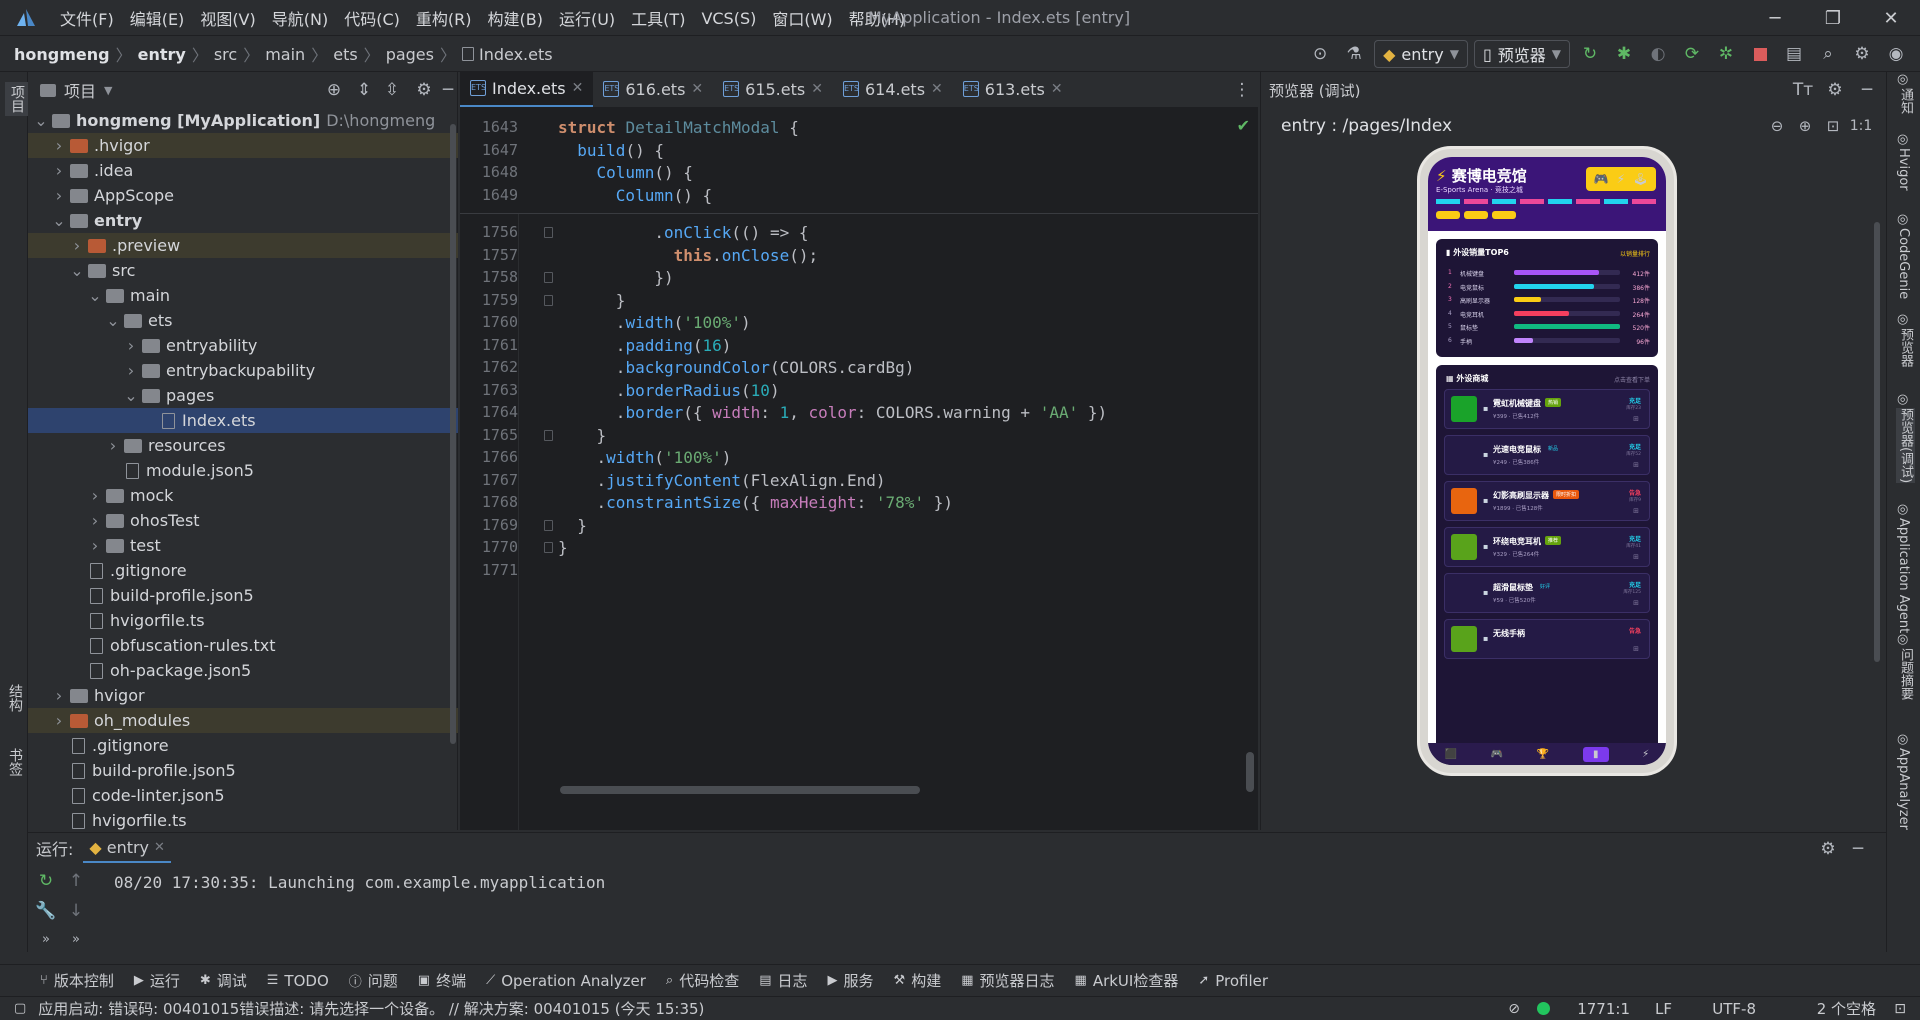  What do you see at coordinates (243, 645) in the screenshot?
I see `tree-node: obfuscation-rules.txt` at bounding box center [243, 645].